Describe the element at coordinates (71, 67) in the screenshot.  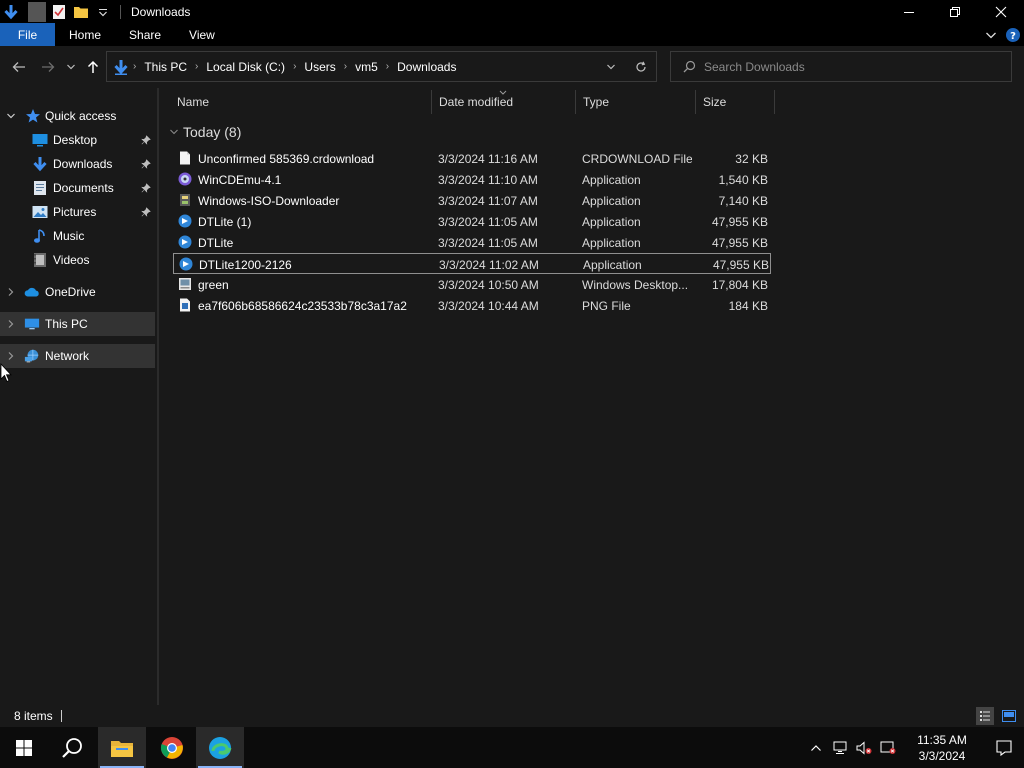
I see `recent-locations-chevron-icon` at that location.